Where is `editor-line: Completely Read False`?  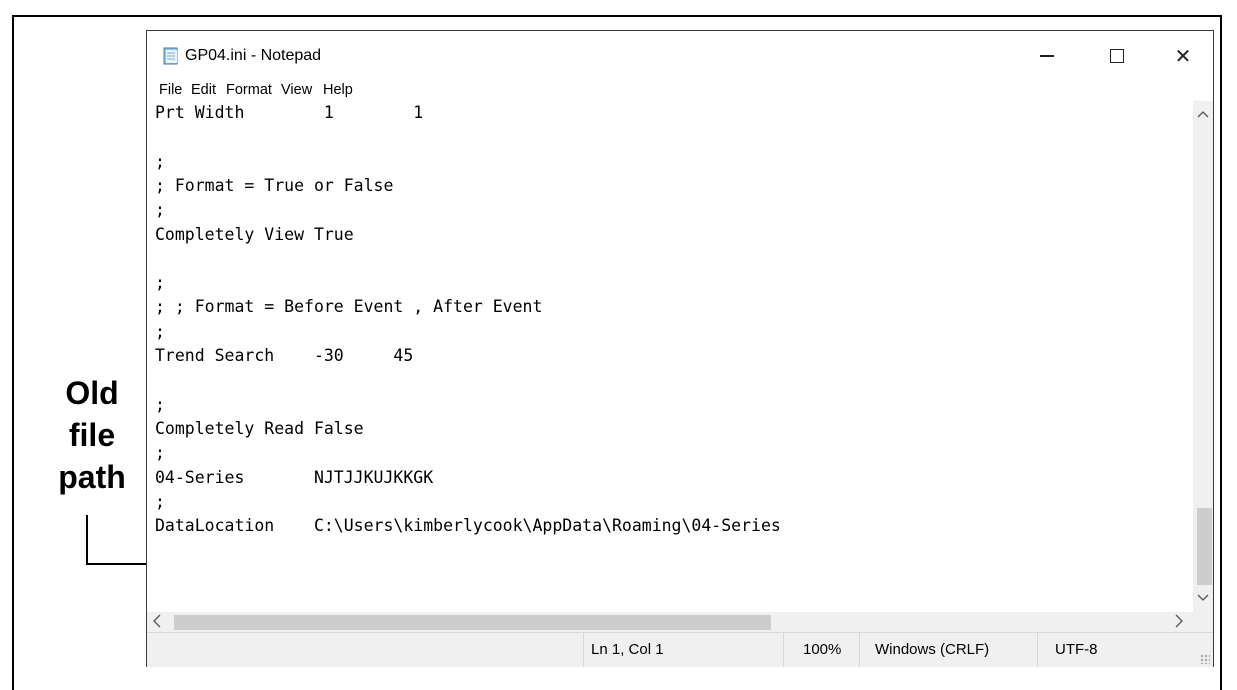
editor-line: Completely Read False is located at coordinates (259, 428).